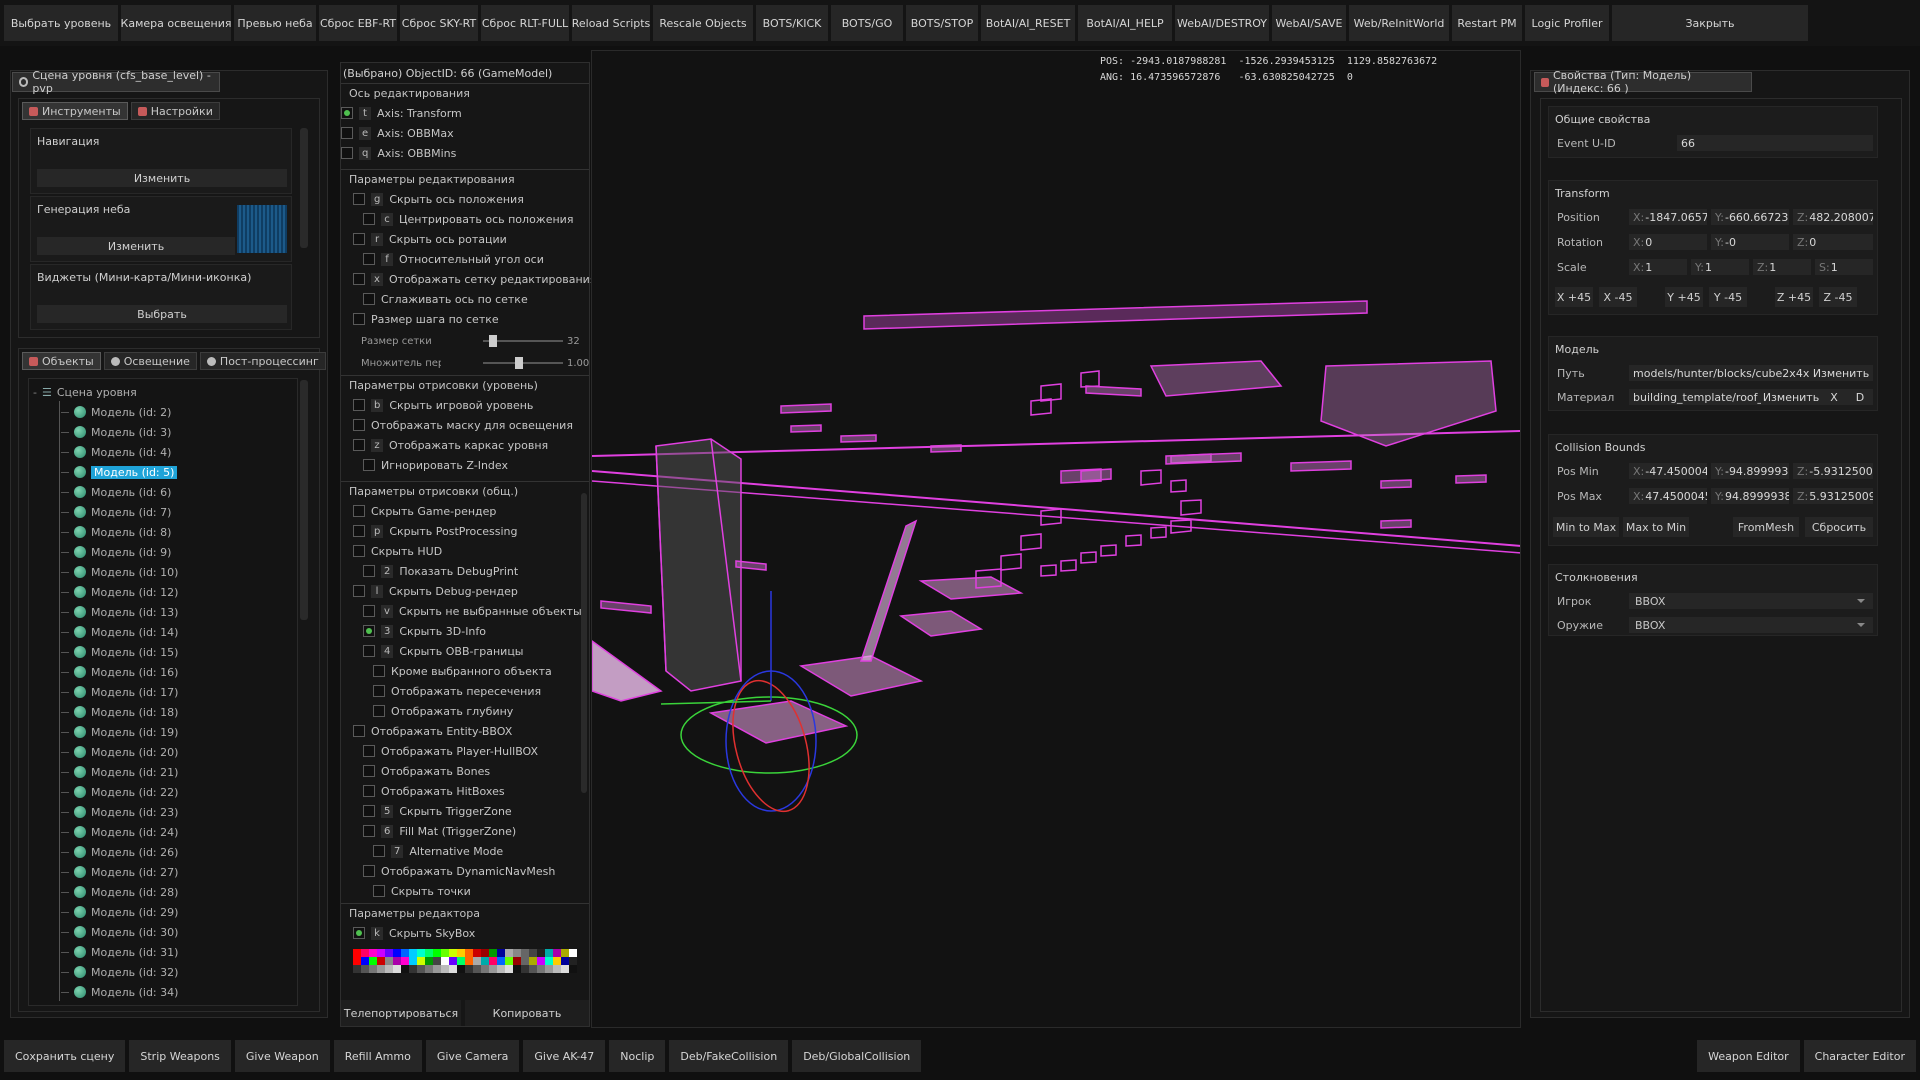 The image size is (1920, 1080). Describe the element at coordinates (525, 23) in the screenshot. I see `top-button-5: Сброс RLT-FULL` at that location.